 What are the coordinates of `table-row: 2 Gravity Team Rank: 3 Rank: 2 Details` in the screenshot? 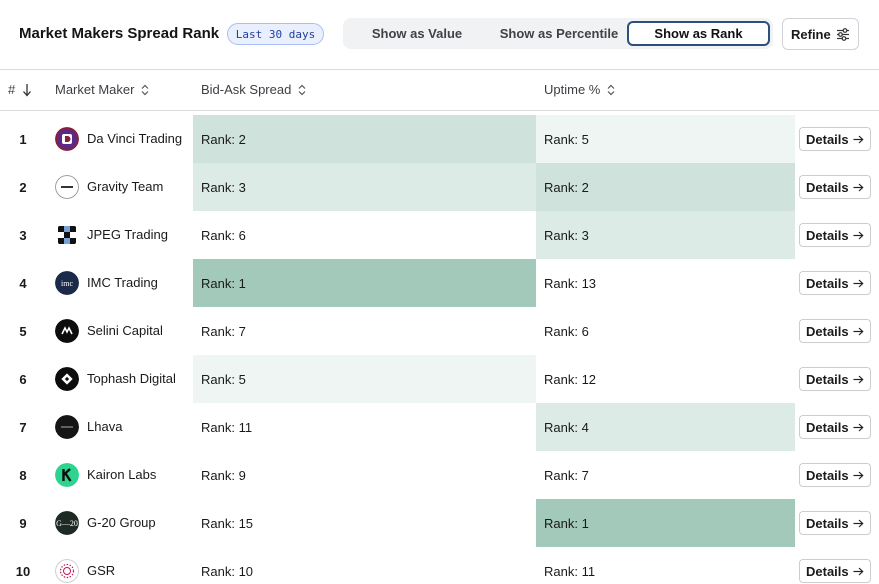 It's located at (439, 187).